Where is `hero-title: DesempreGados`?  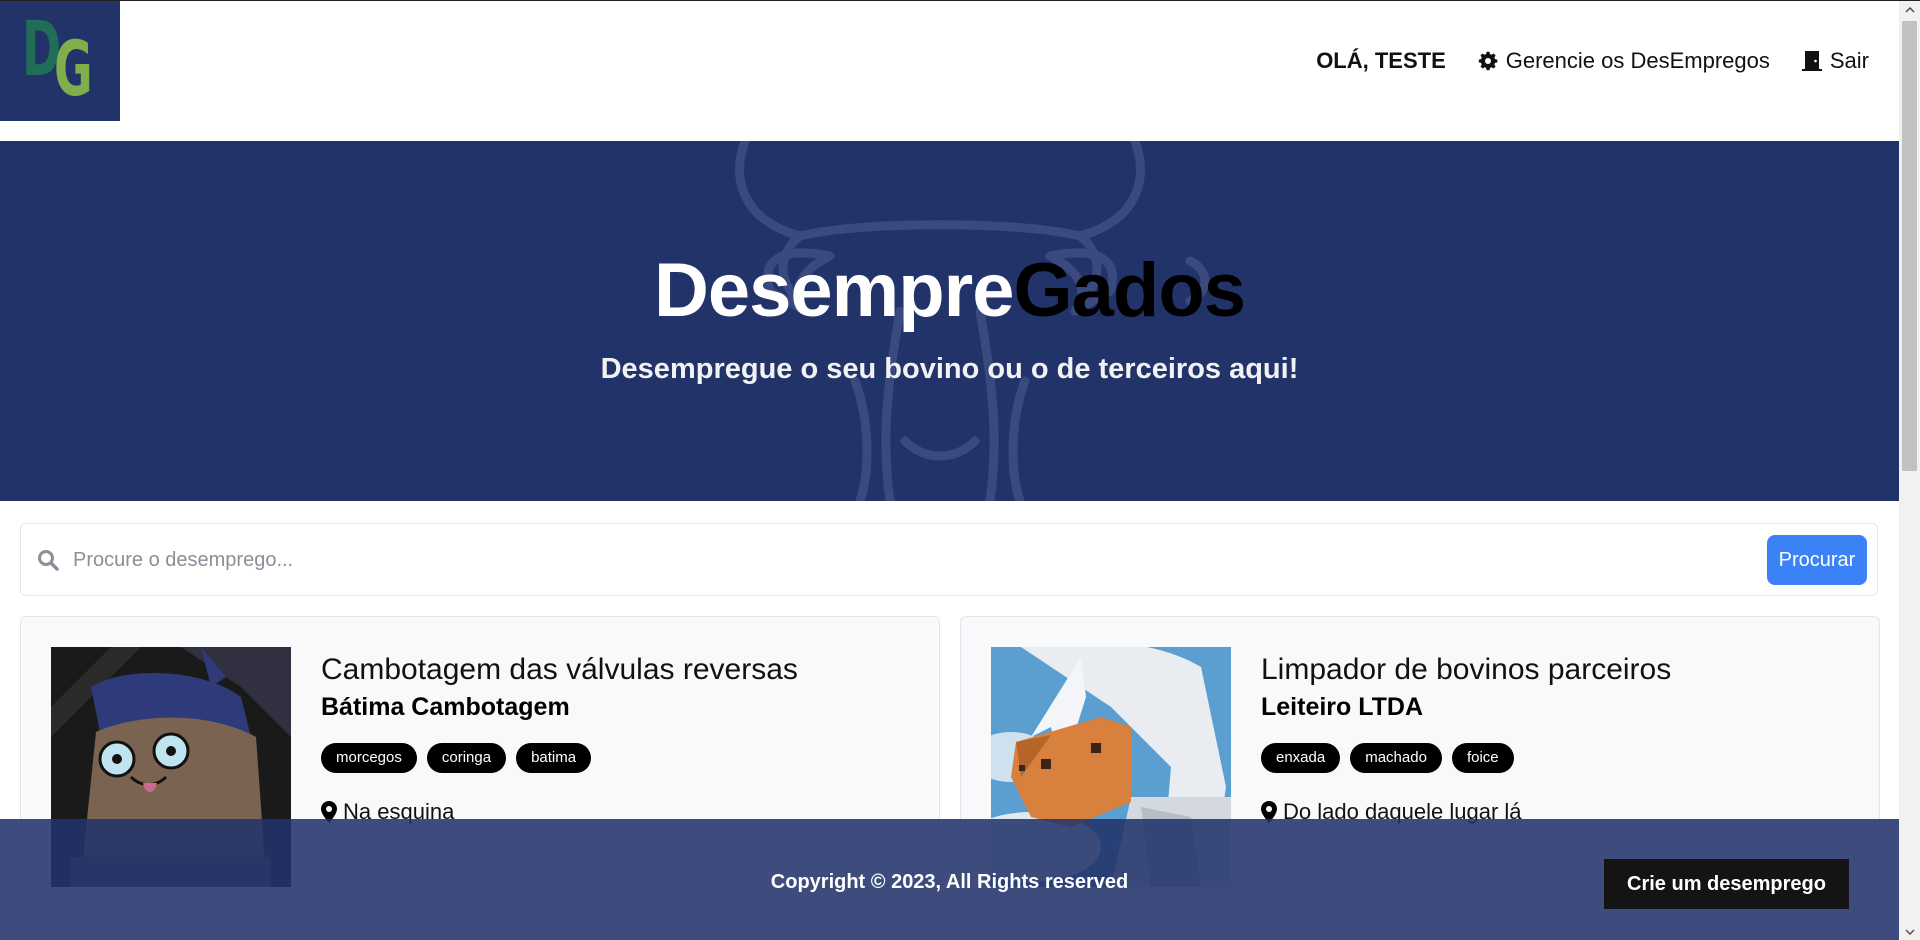
hero-title: DesempreGados is located at coordinates (949, 291).